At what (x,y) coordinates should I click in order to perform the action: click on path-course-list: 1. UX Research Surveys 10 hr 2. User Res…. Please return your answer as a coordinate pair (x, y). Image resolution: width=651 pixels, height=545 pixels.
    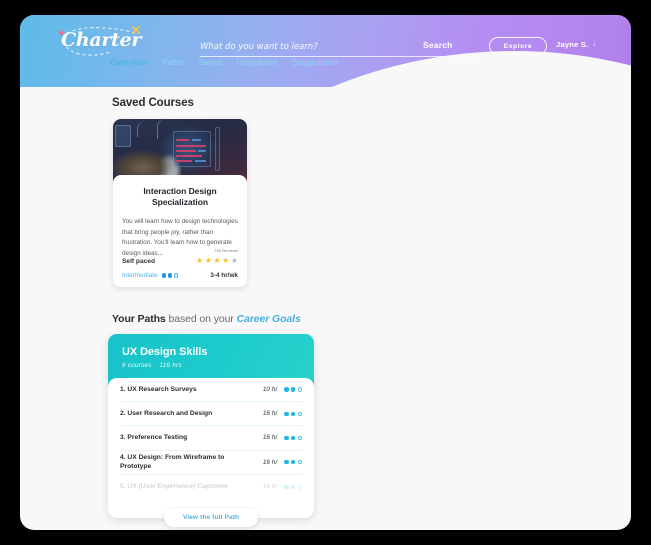
    Looking at the image, I should click on (211, 448).